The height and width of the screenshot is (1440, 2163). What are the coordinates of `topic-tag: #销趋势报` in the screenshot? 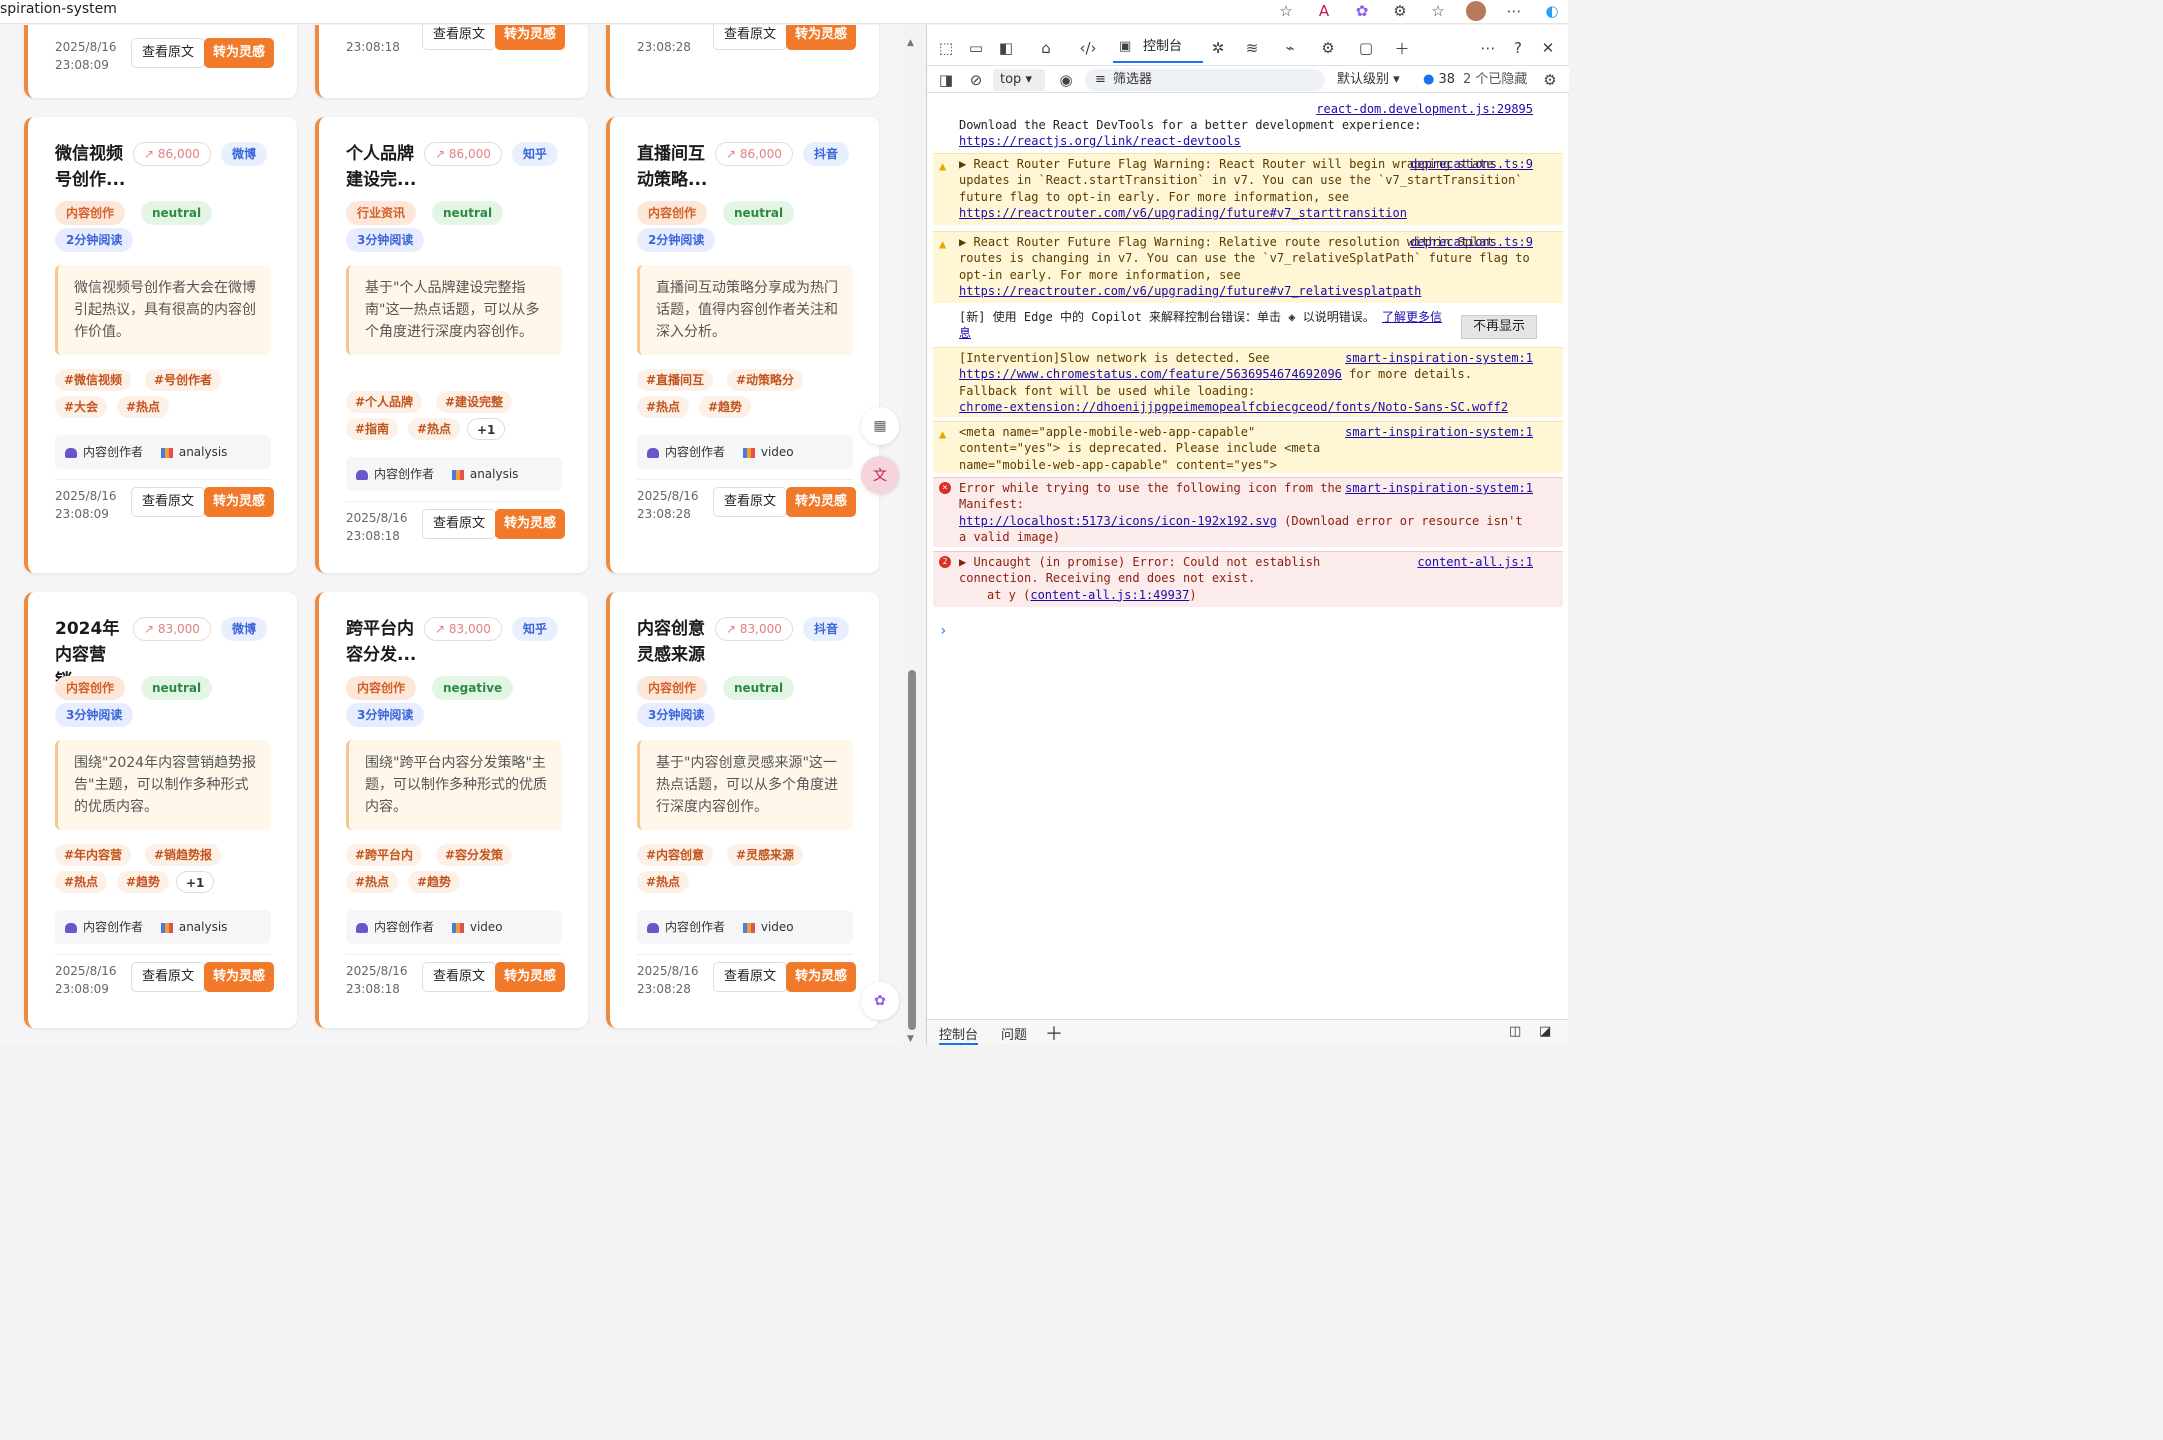 It's located at (183, 855).